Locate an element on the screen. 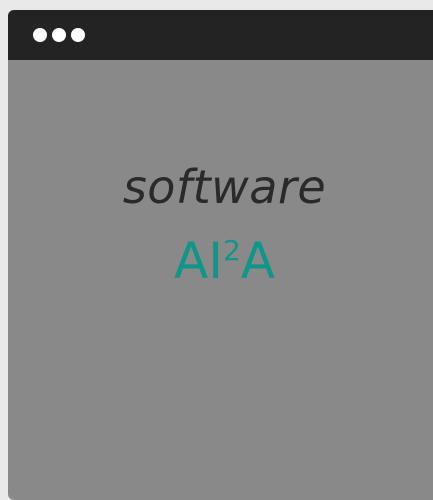 Image resolution: width=433 pixels, height=500 pixels. brand-base: AI is located at coordinates (198, 261).